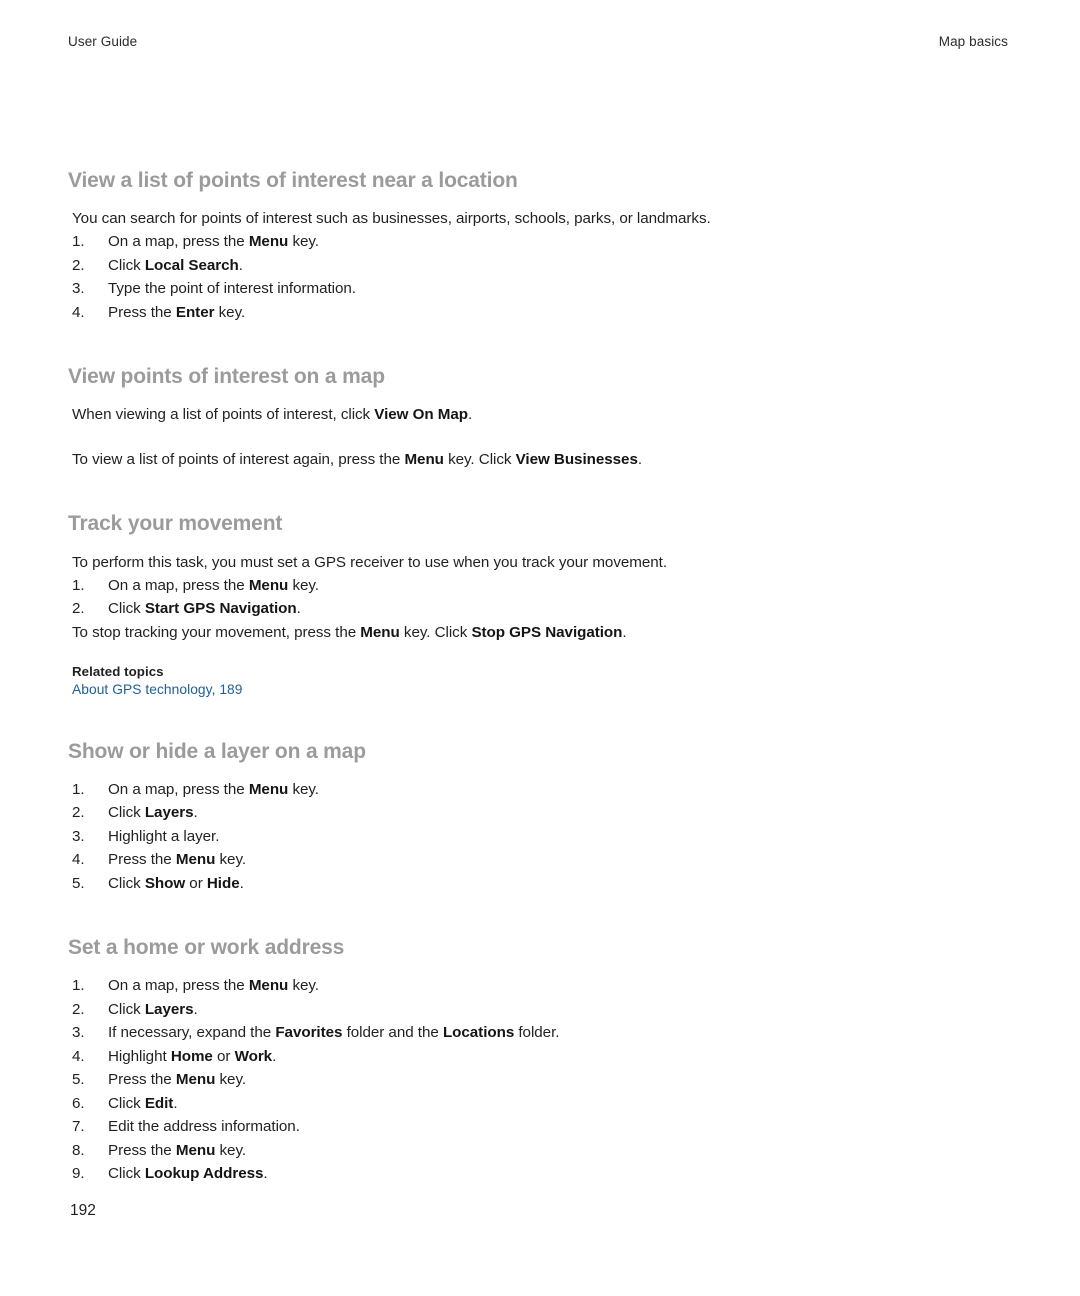  Describe the element at coordinates (146, 836) in the screenshot. I see `list-item: Highlight a layer.` at that location.